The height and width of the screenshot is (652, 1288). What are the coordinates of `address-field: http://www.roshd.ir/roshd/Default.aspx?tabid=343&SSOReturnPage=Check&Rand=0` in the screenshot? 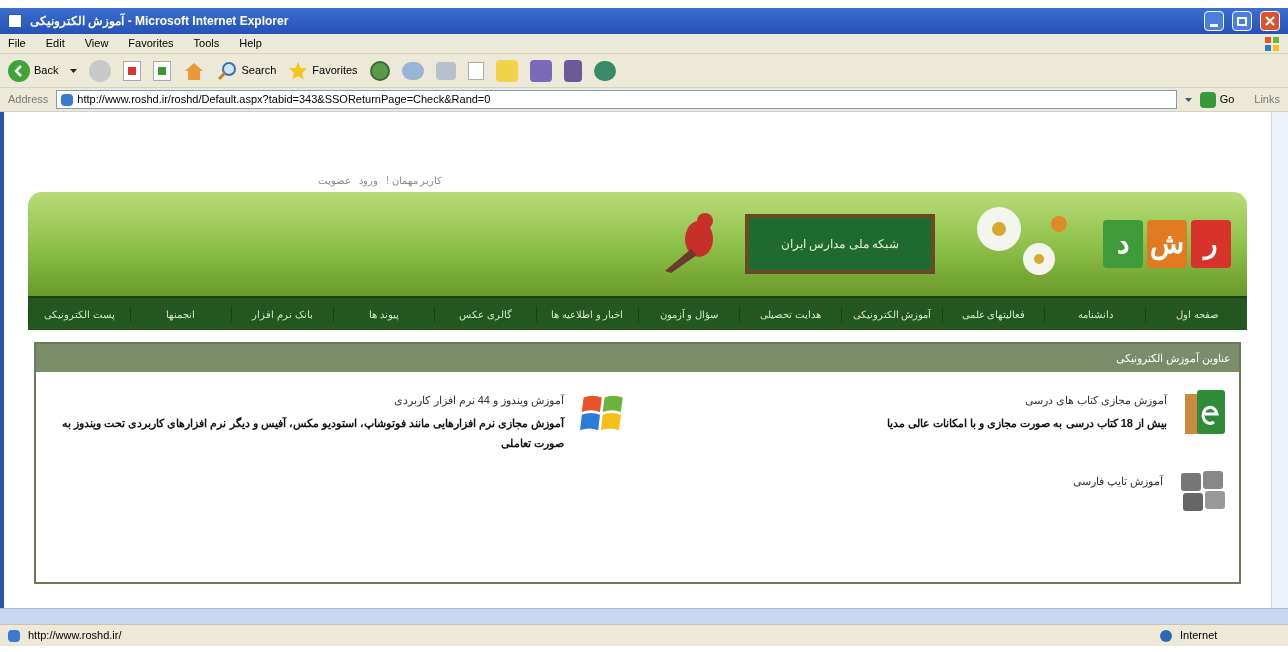 It's located at (616, 99).